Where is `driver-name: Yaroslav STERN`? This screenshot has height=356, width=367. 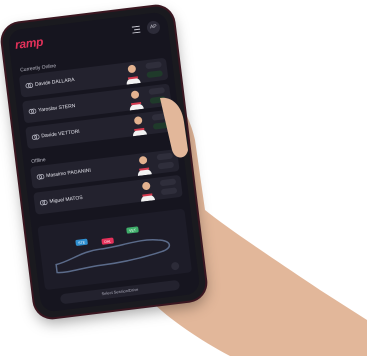
driver-name: Yaroslav STERN is located at coordinates (56, 108).